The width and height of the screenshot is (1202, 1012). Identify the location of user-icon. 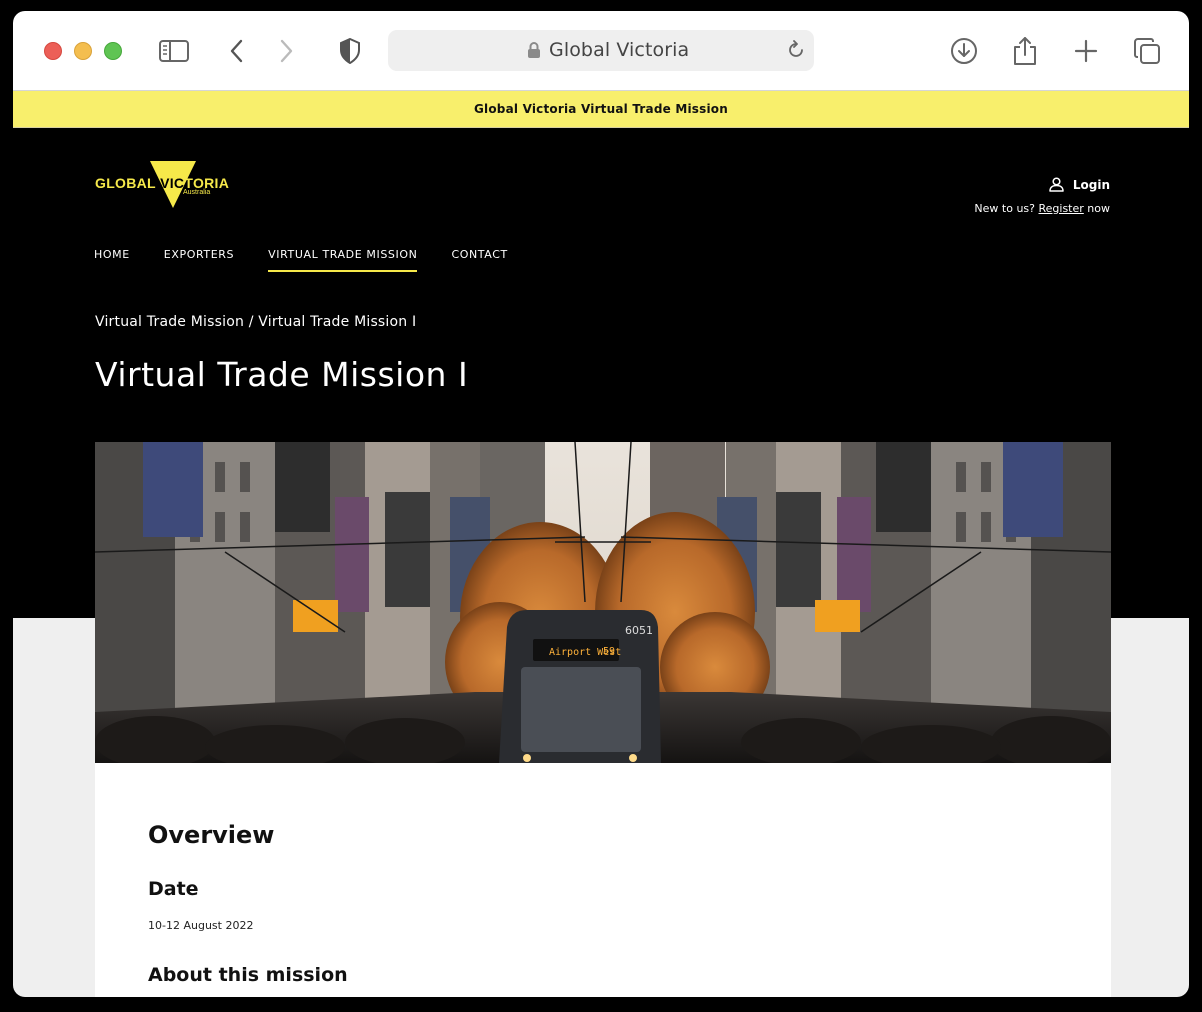
(1056, 184).